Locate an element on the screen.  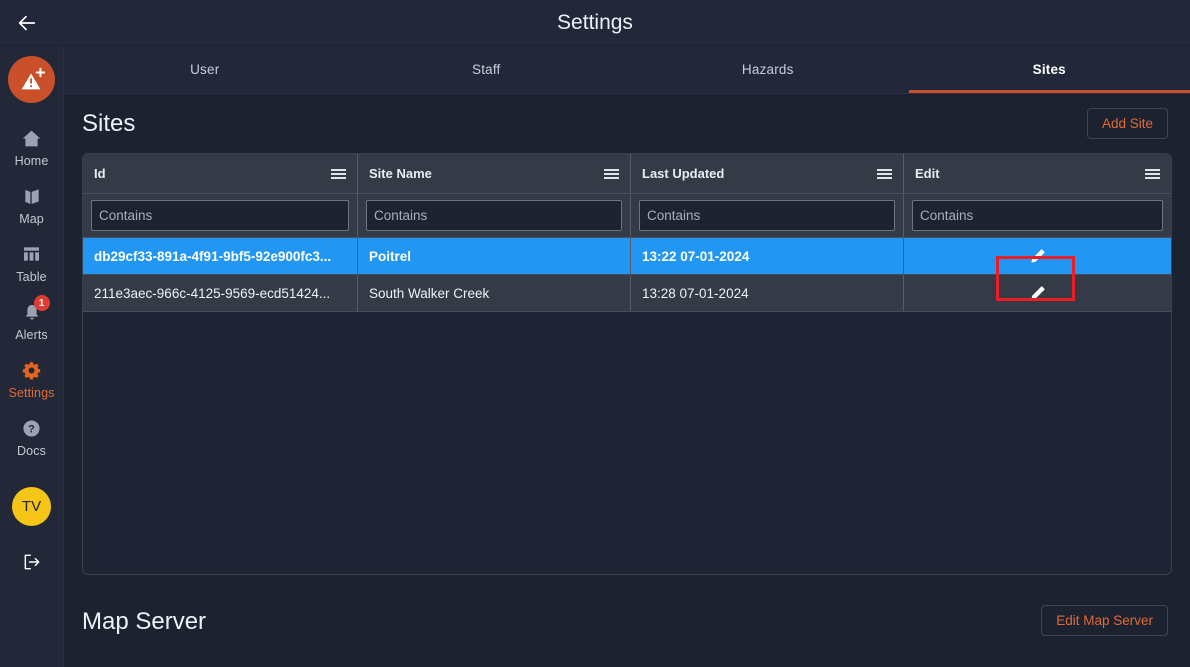
avatar: TV is located at coordinates (31, 506).